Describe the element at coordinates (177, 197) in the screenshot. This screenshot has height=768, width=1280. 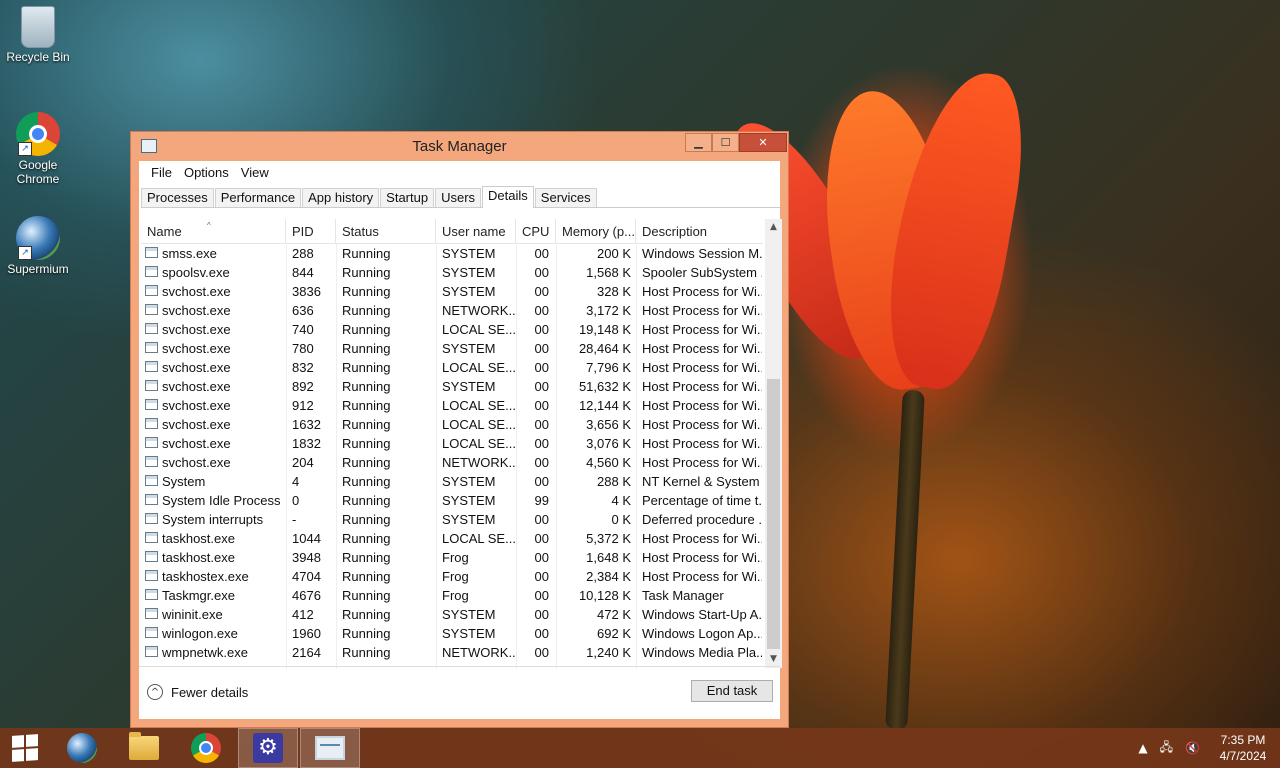
I see `tab-processes: Processes` at that location.